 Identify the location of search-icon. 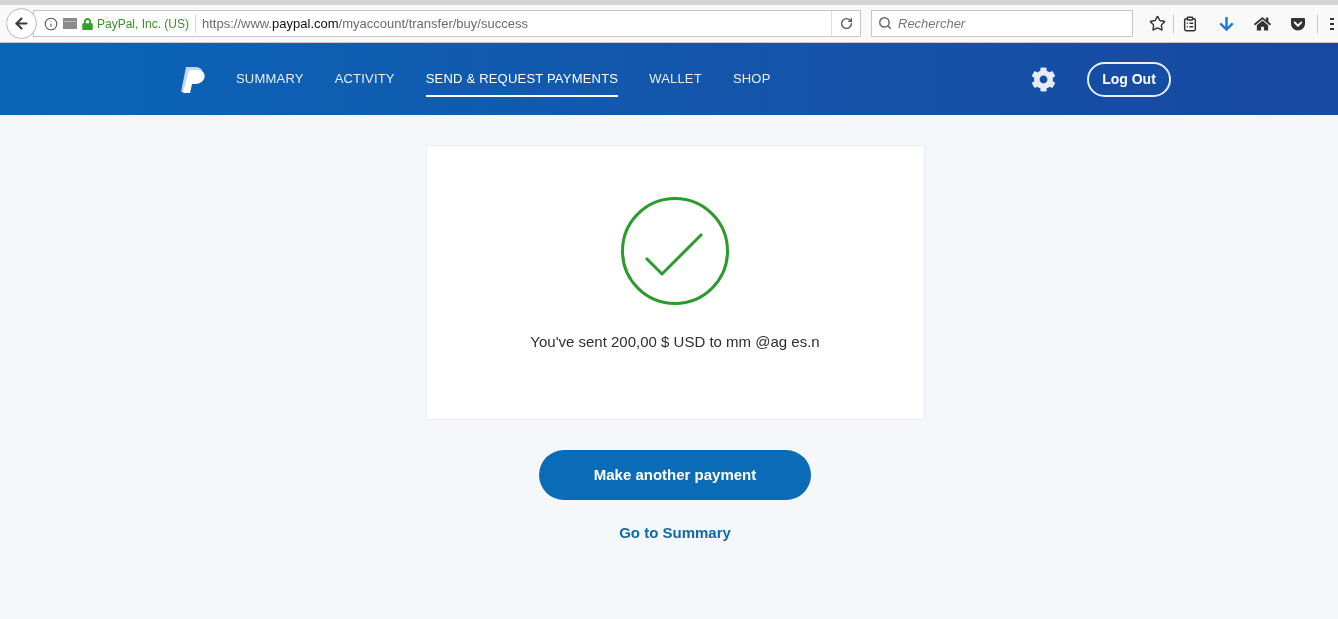
(885, 23).